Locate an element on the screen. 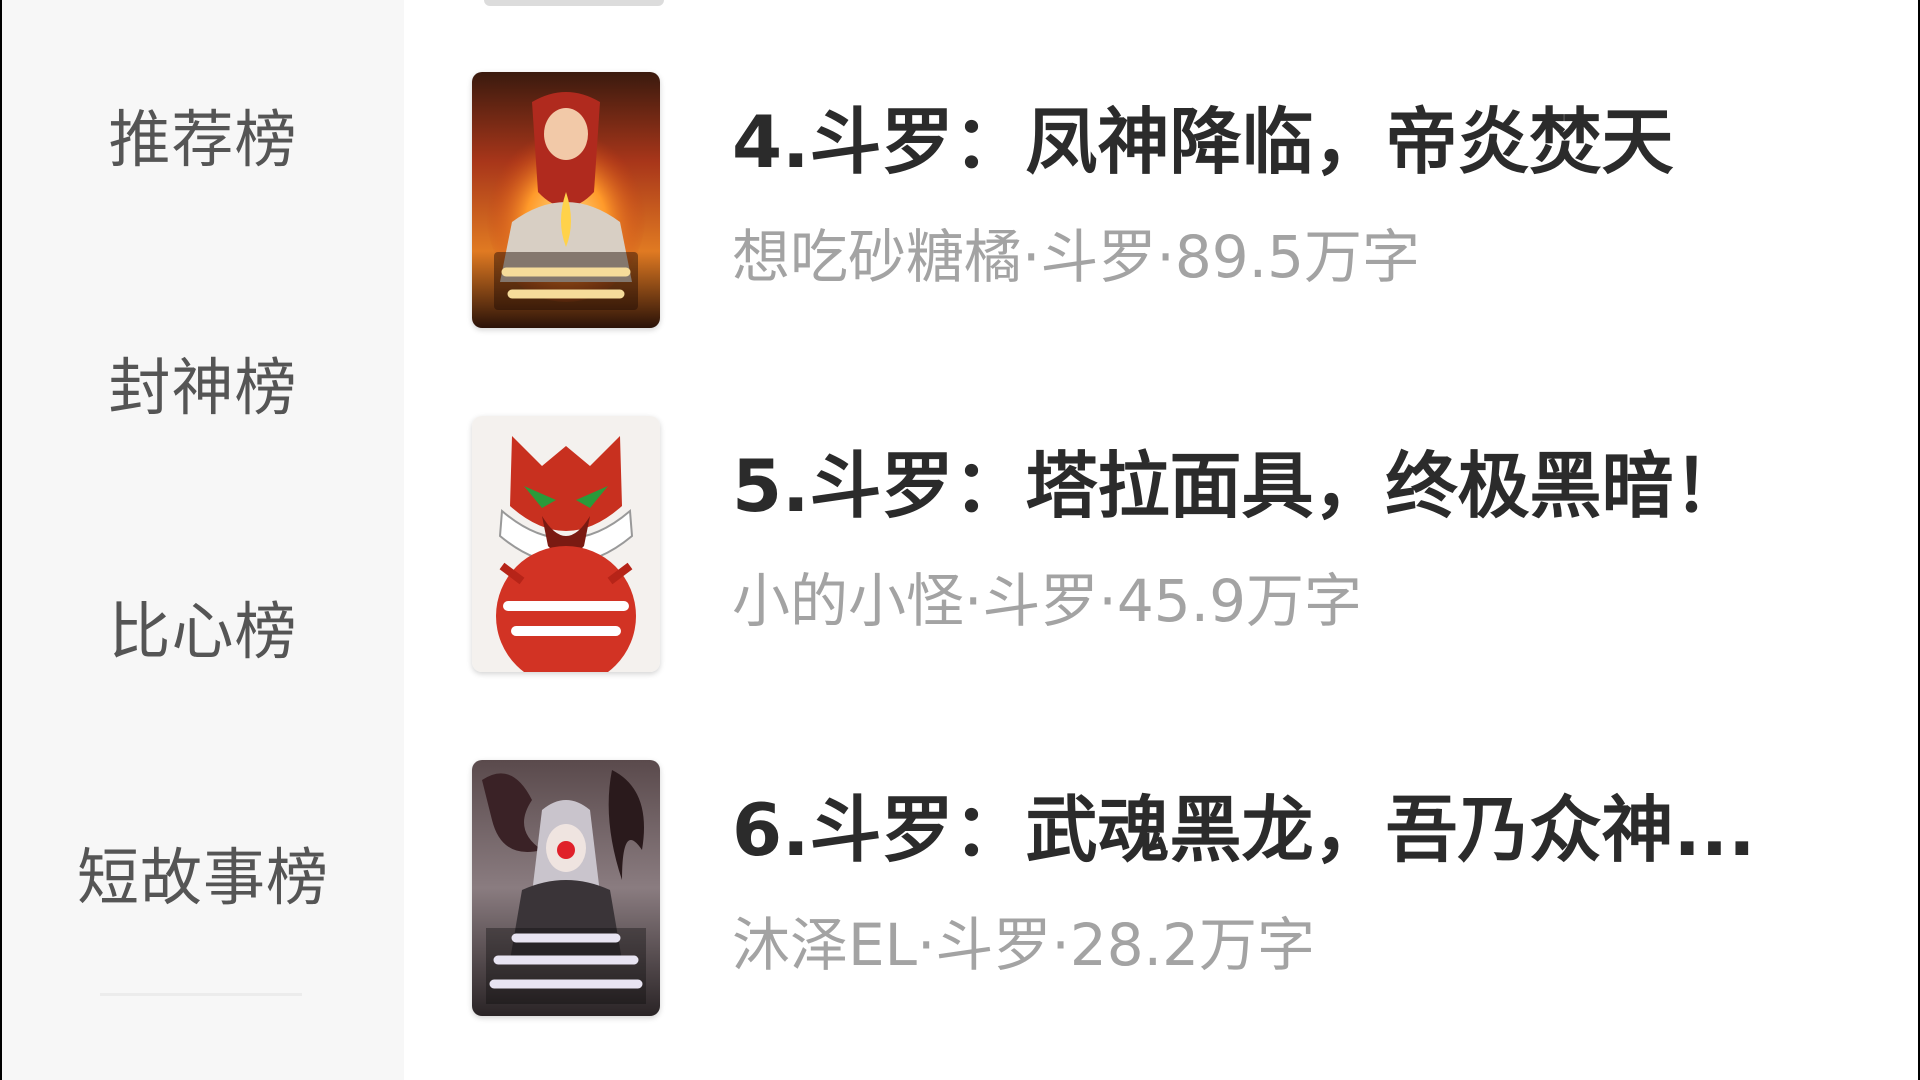 This screenshot has width=1920, height=1080. sidebar-item-fengshen: 封神榜 is located at coordinates (203, 388).